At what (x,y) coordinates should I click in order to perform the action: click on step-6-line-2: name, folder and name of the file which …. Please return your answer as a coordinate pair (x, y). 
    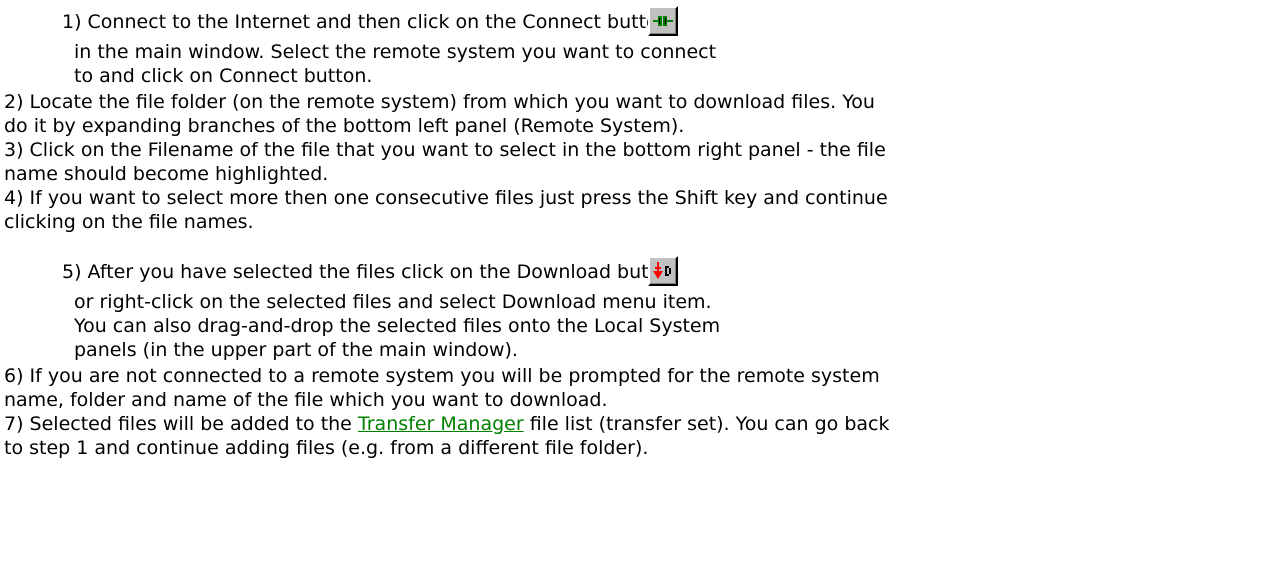
    Looking at the image, I should click on (306, 400).